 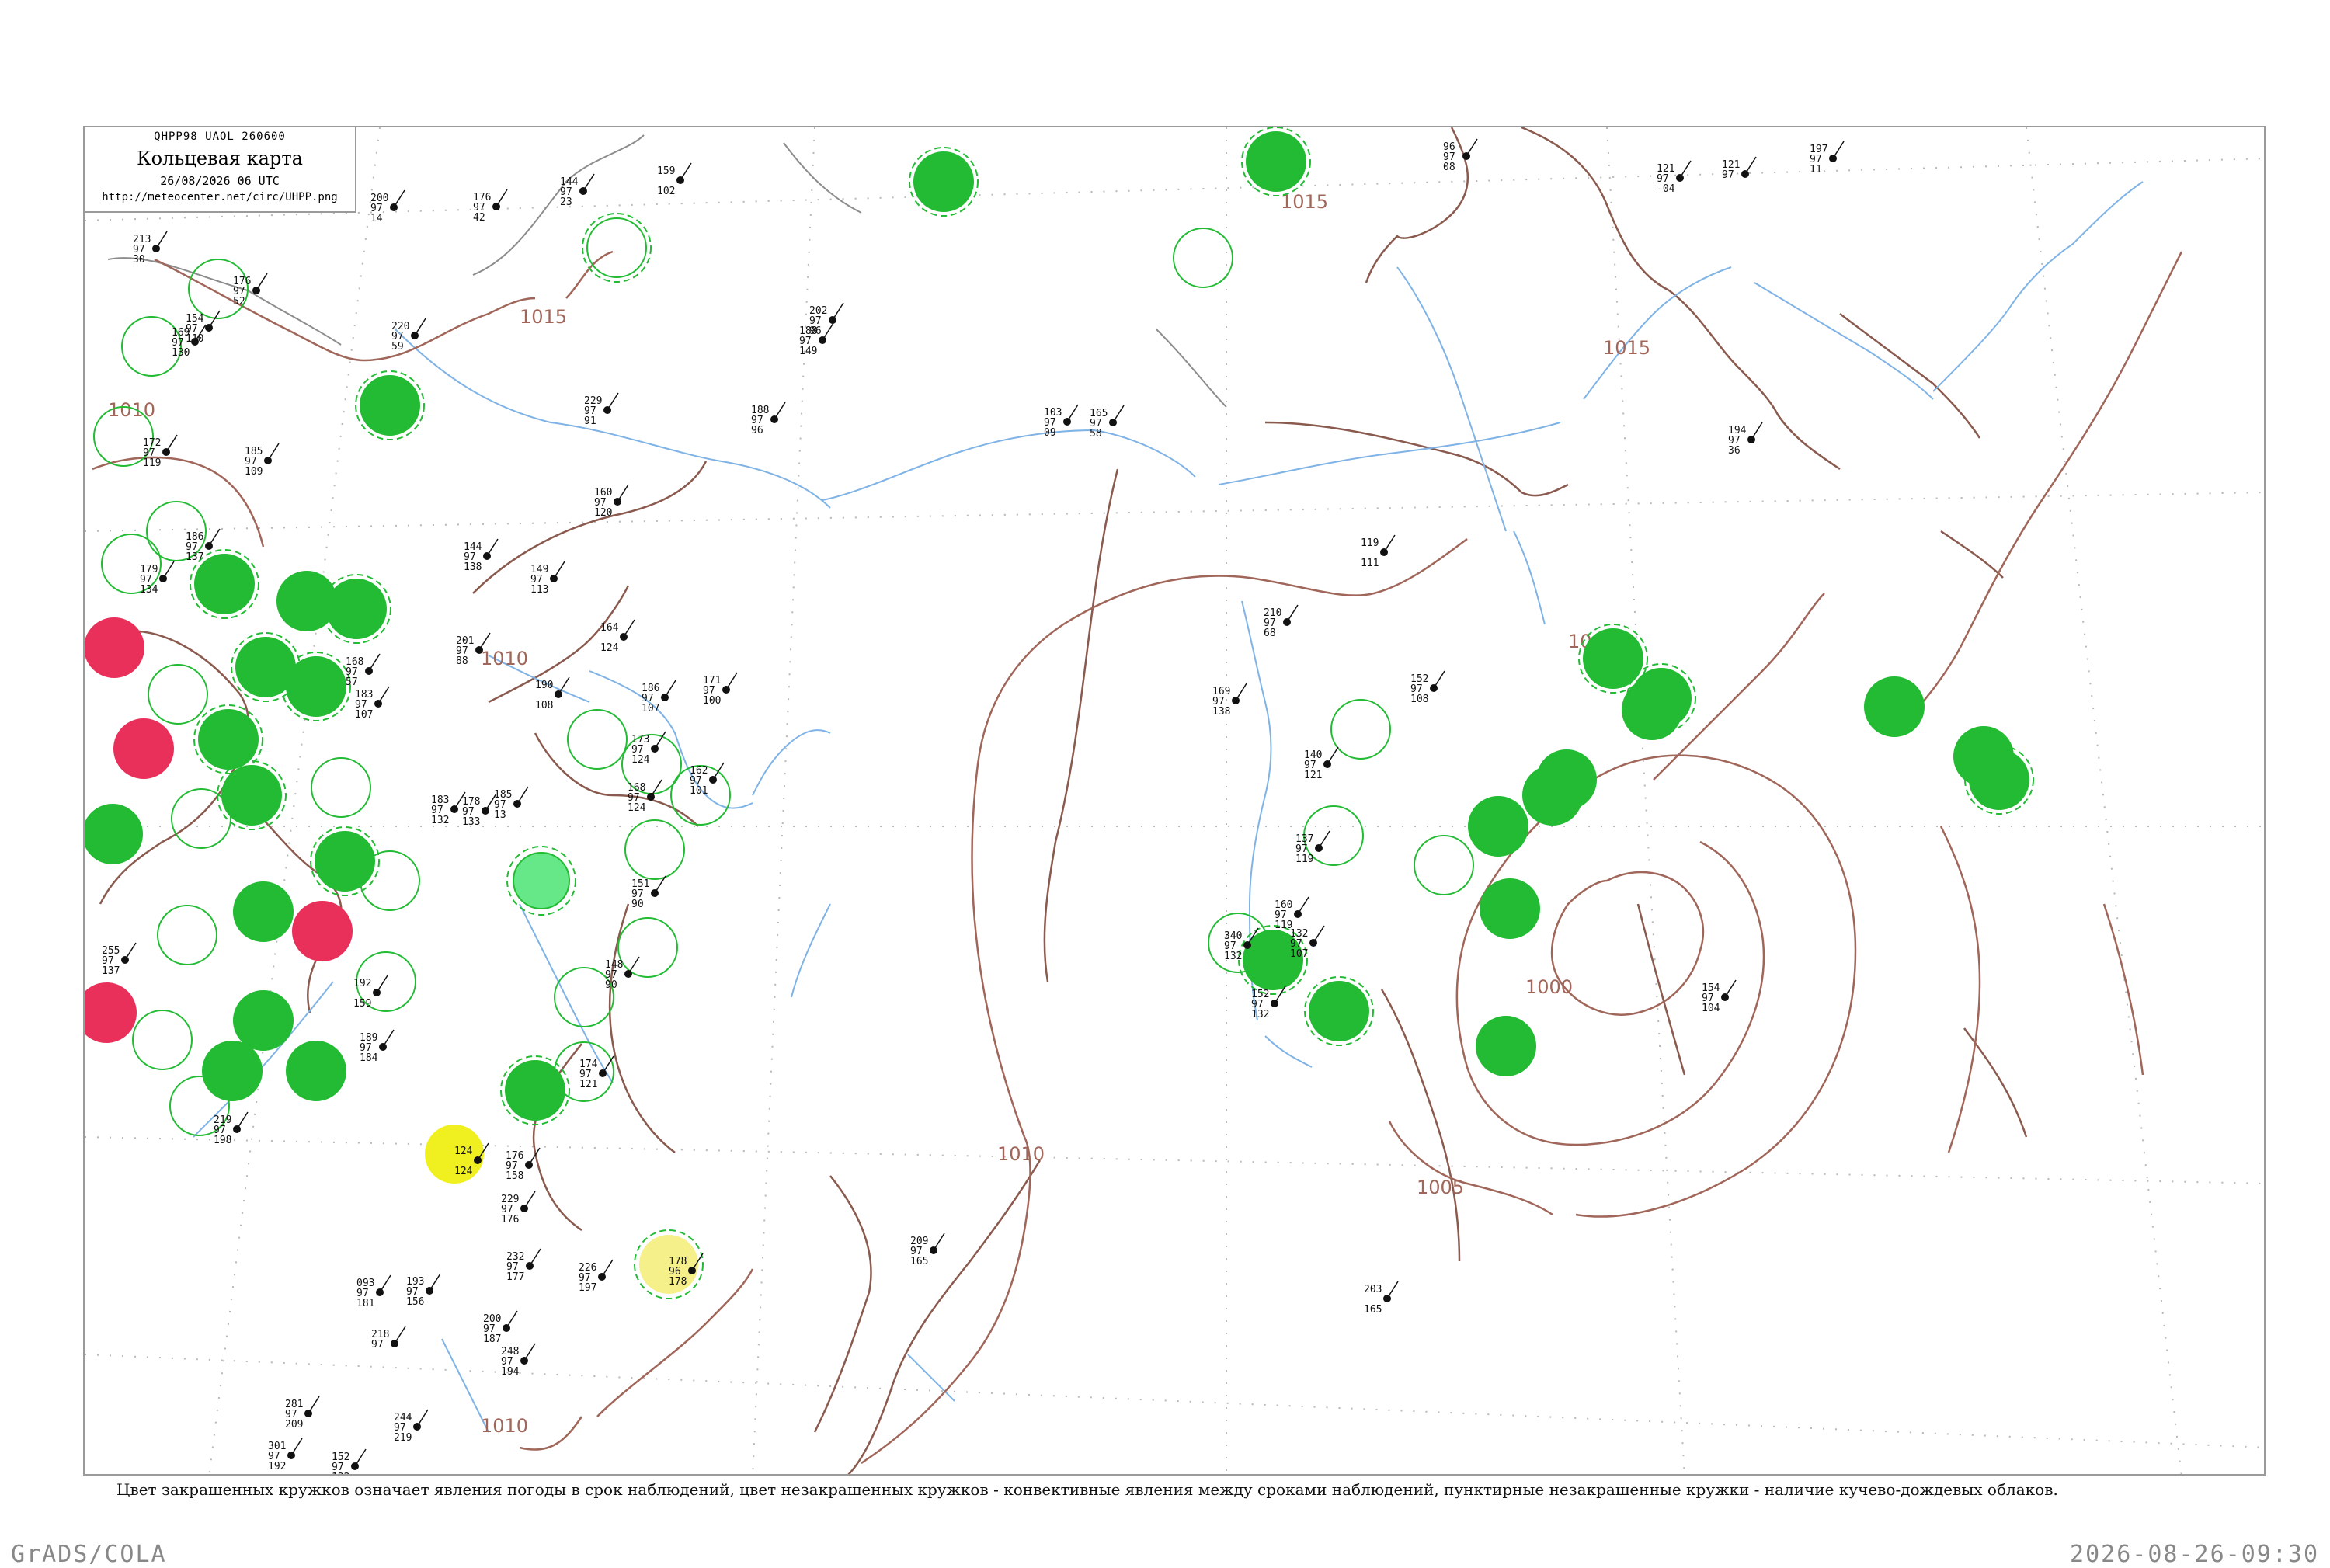 What do you see at coordinates (590, 421) in the screenshot?
I see `station-dewpoint: 91` at bounding box center [590, 421].